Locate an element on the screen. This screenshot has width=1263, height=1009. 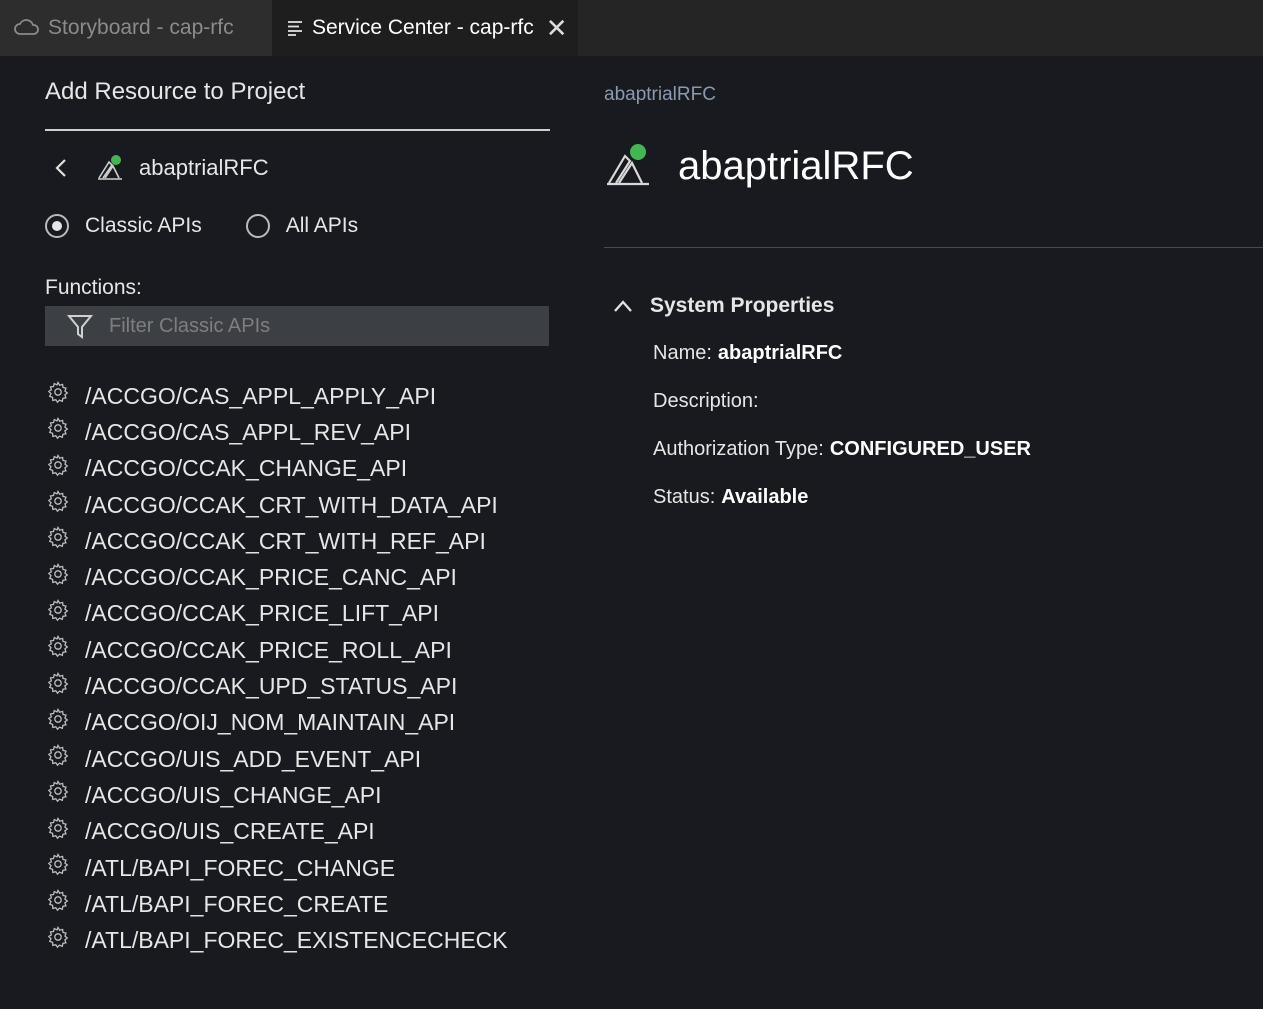
function-name: /ACCGO/OIJ_NOM_MAINTAIN_API is located at coordinates (270, 722).